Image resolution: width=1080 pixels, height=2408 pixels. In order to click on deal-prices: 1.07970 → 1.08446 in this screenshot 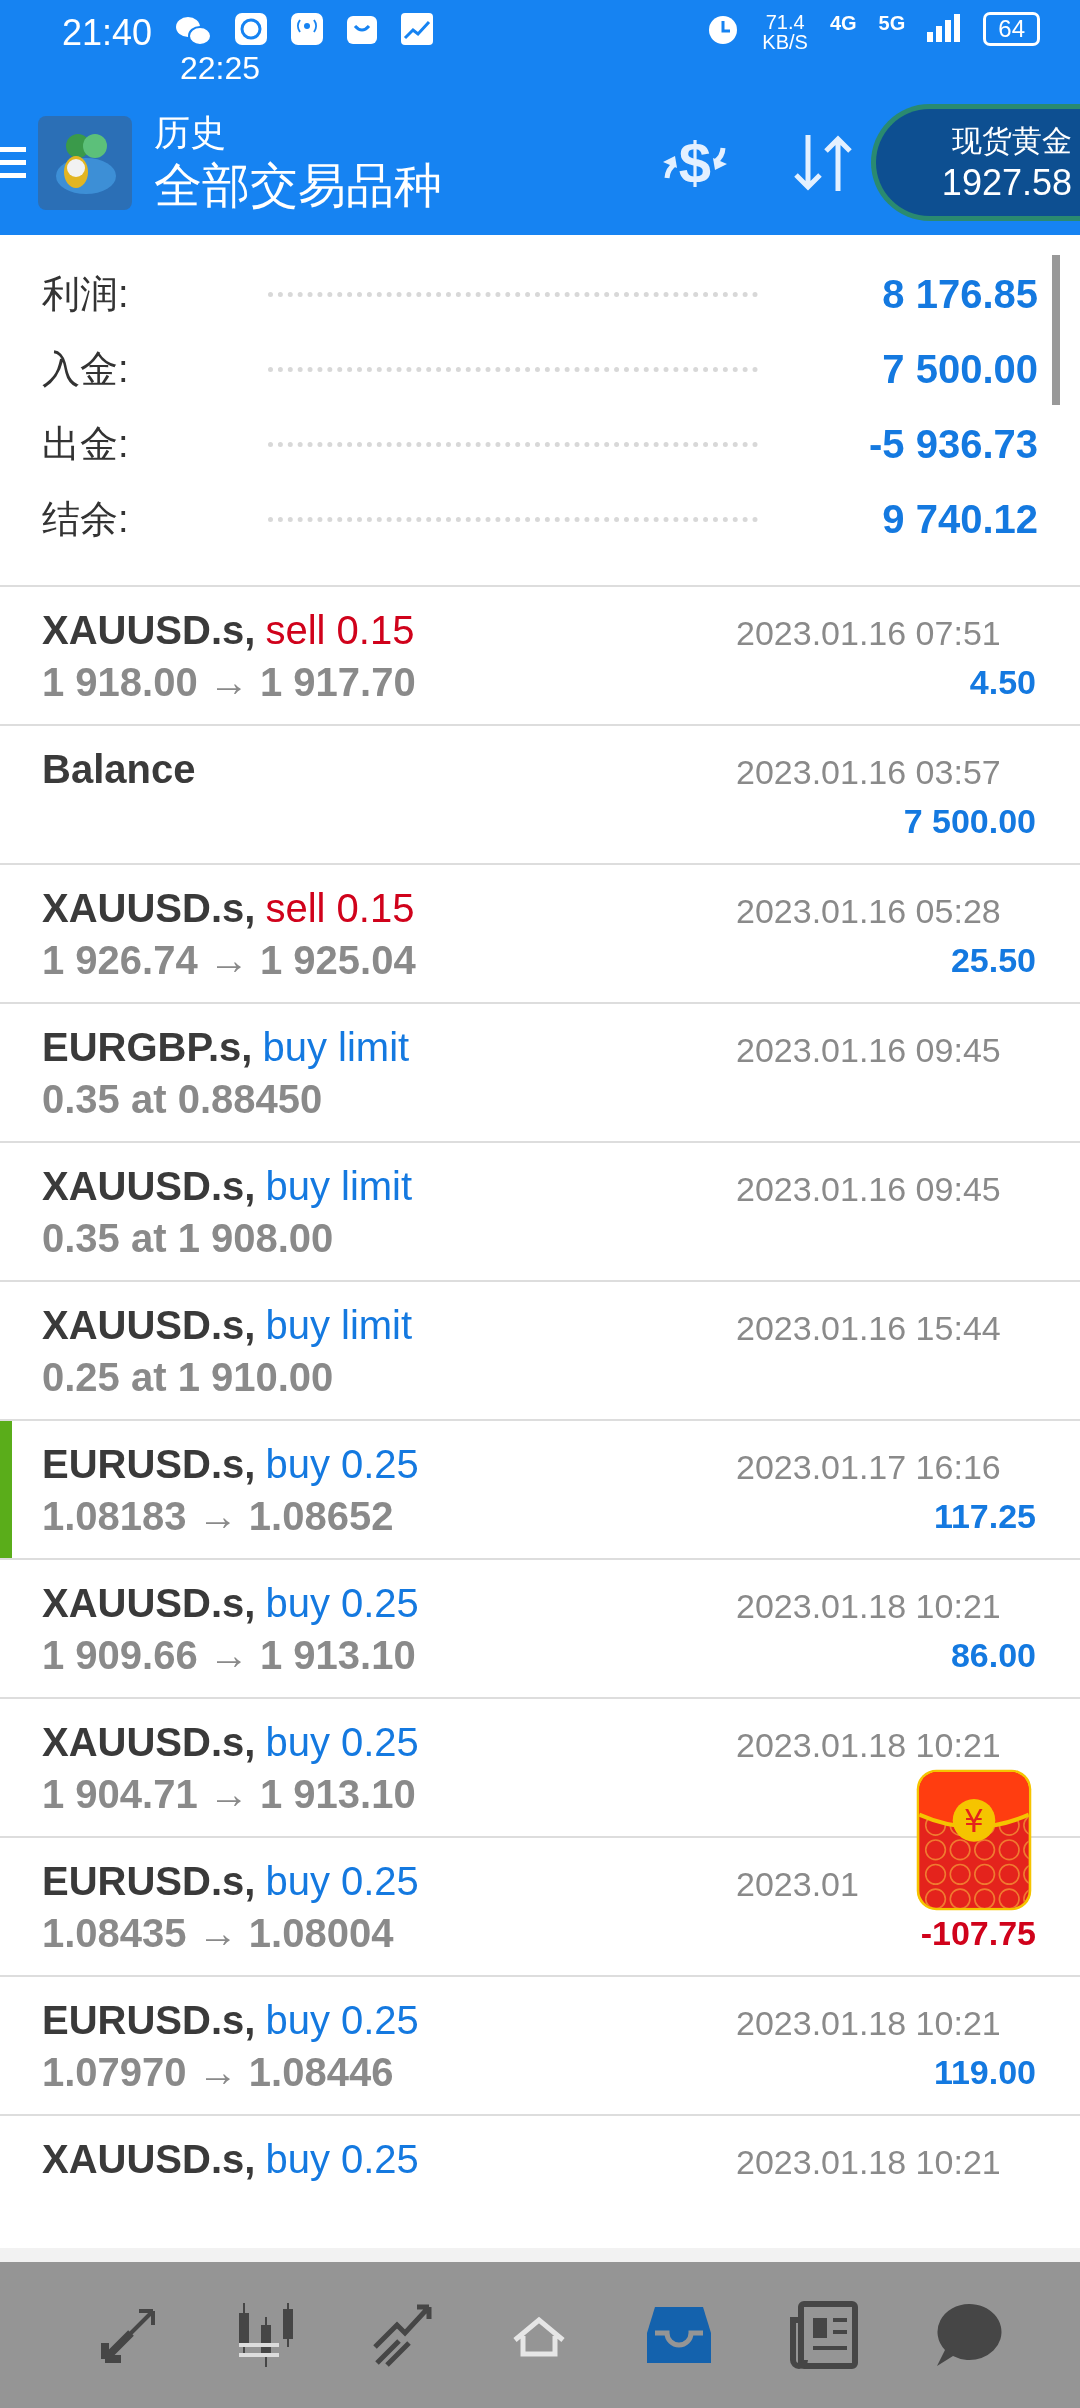, I will do `click(218, 2071)`.